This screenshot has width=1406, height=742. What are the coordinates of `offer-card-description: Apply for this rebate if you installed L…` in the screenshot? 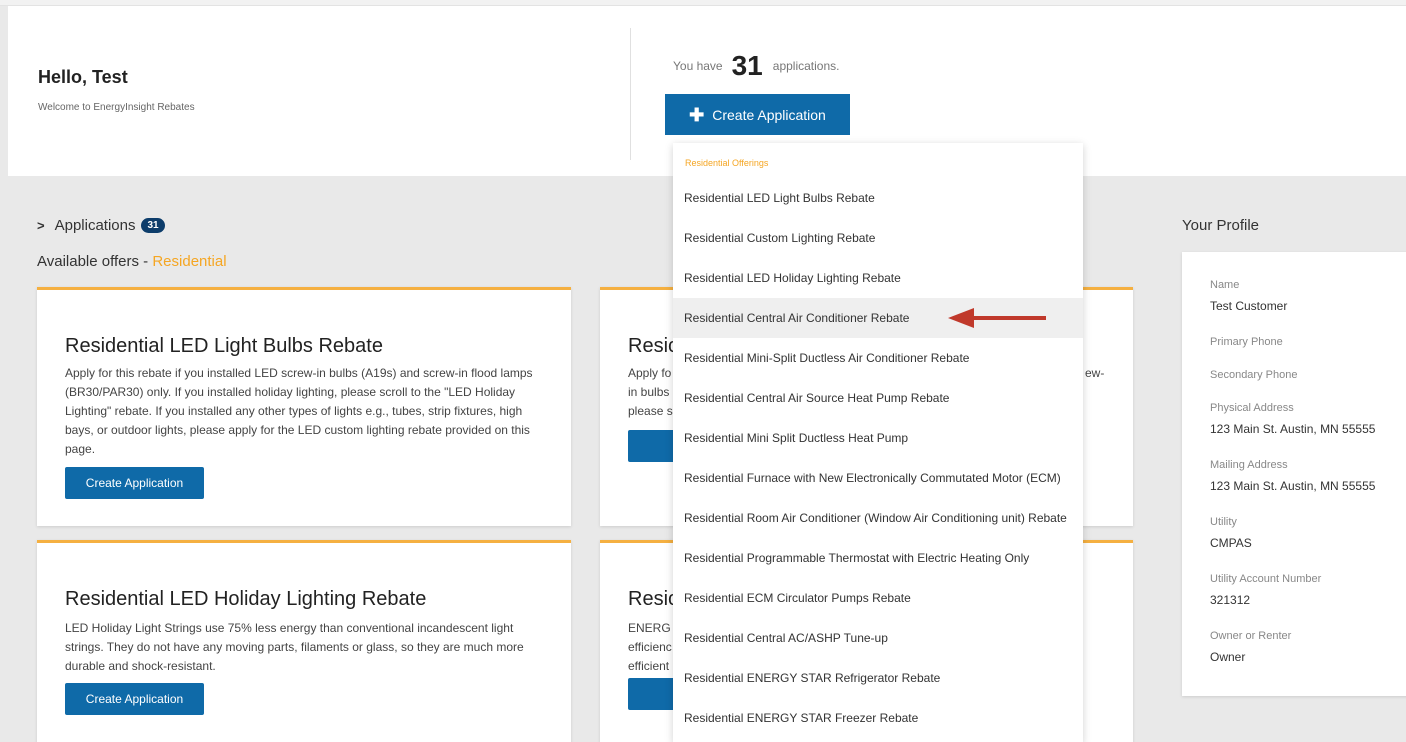 It's located at (299, 411).